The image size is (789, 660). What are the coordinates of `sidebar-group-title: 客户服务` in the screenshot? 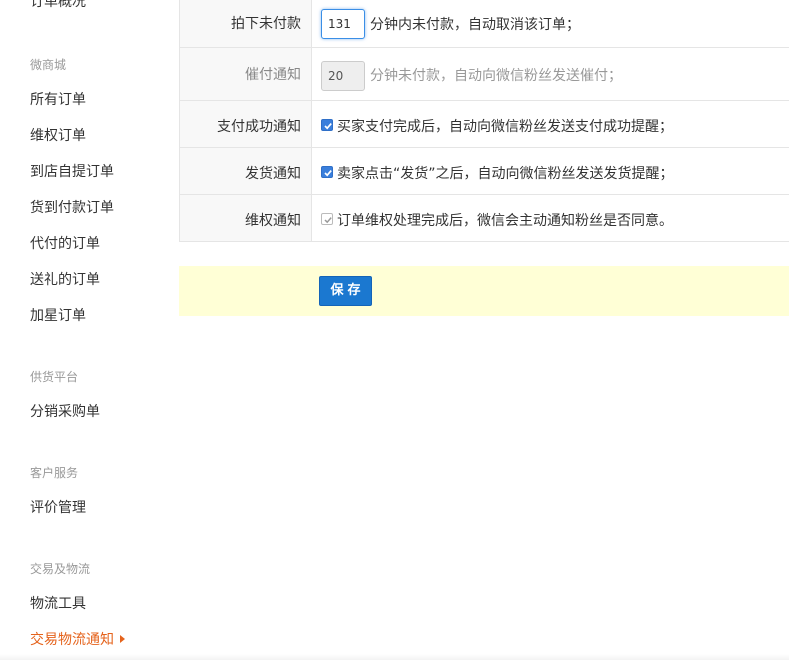 It's located at (54, 473).